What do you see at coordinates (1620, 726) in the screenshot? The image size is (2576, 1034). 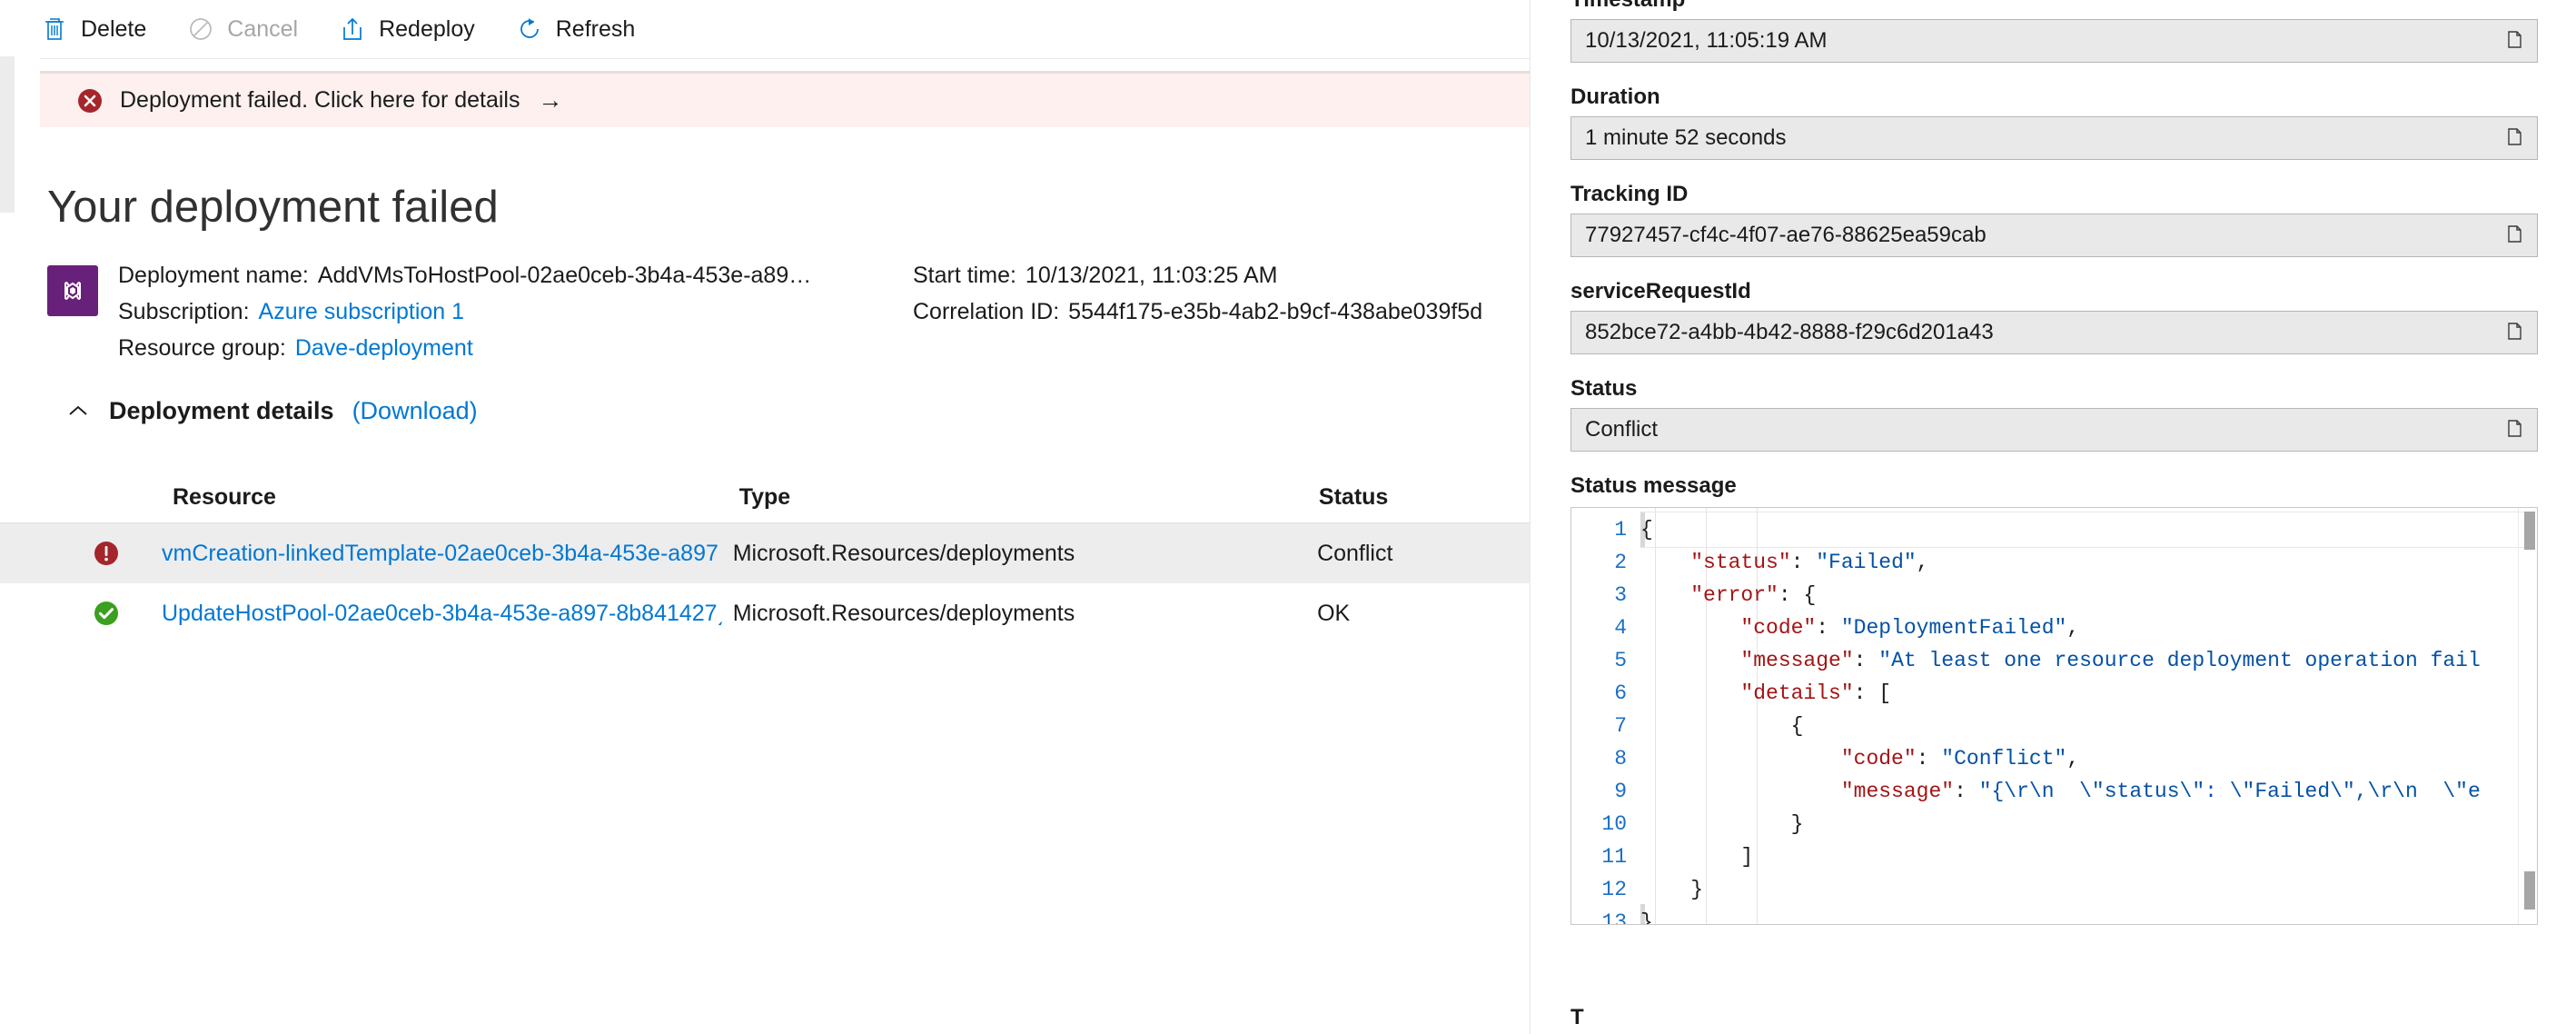 I see `editor-line-number: 7` at bounding box center [1620, 726].